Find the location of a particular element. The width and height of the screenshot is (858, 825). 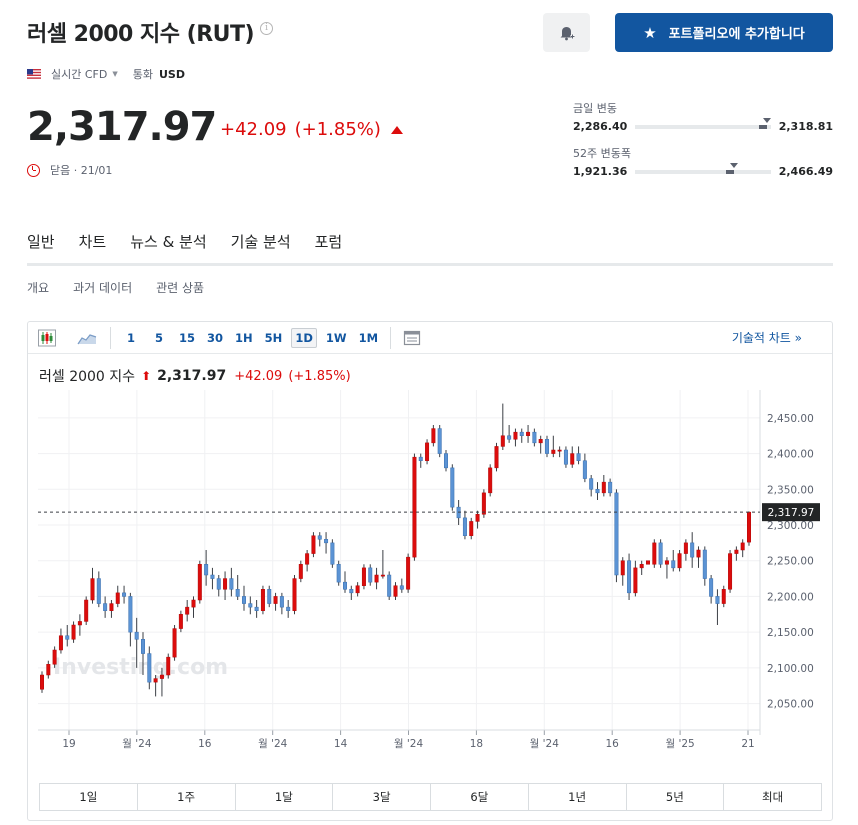

interval-1: 1 is located at coordinates (131, 338).